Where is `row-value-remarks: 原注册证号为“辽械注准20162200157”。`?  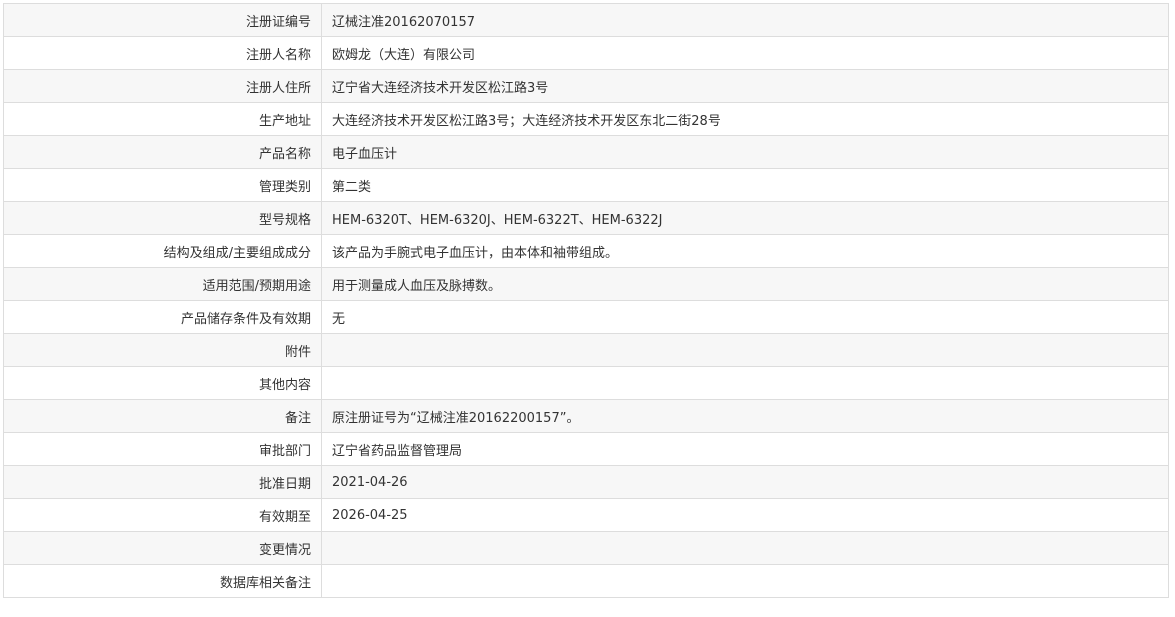
row-value-remarks: 原注册证号为“辽械注准20162200157”。 is located at coordinates (745, 416).